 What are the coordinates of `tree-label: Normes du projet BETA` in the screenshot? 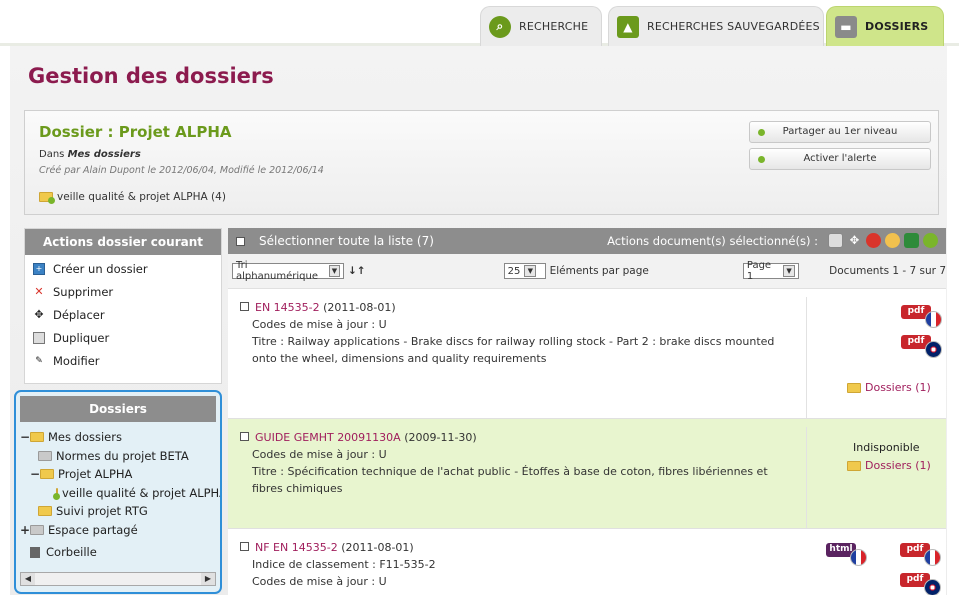 It's located at (122, 455).